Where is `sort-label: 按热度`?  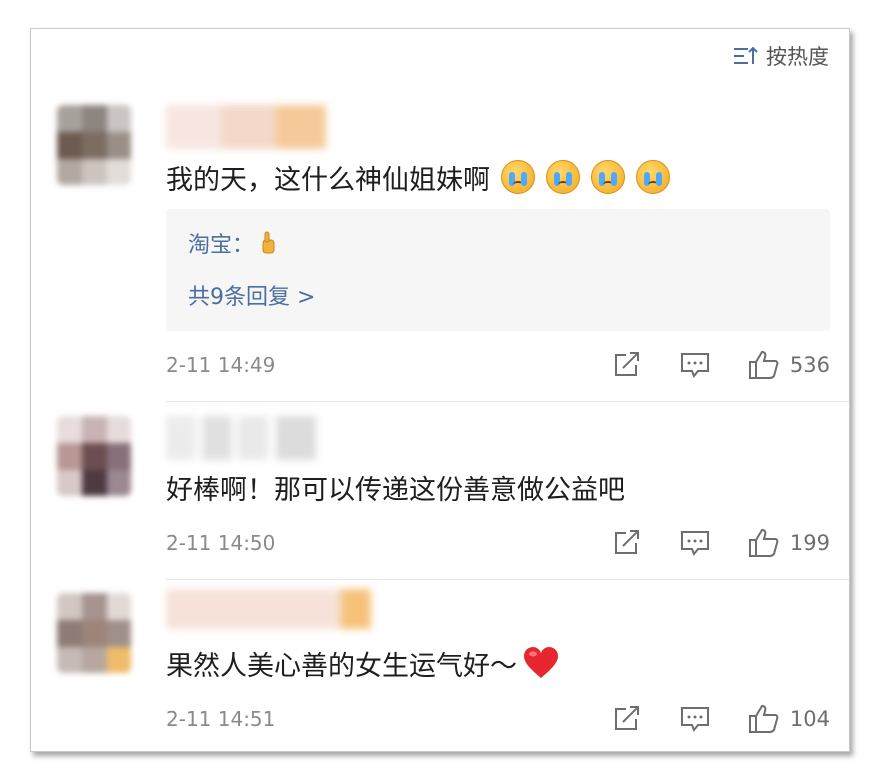 sort-label: 按热度 is located at coordinates (797, 57).